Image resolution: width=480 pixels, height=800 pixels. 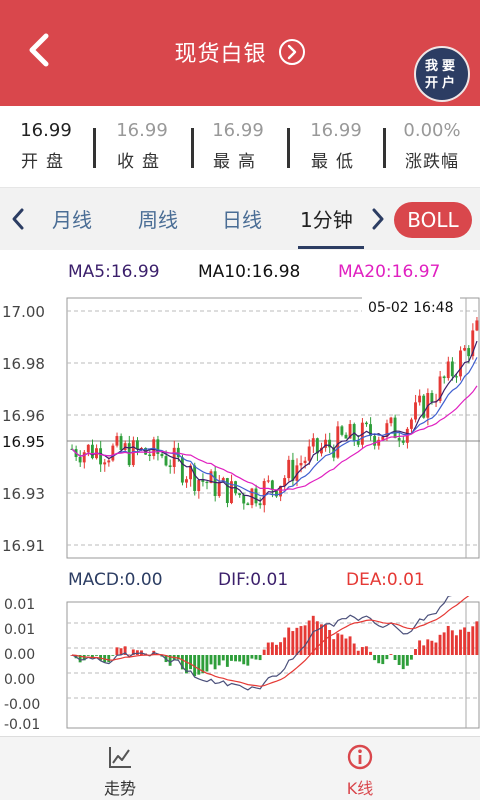 I want to click on stat-change: 0.00% 涨跌幅, so click(x=432, y=146).